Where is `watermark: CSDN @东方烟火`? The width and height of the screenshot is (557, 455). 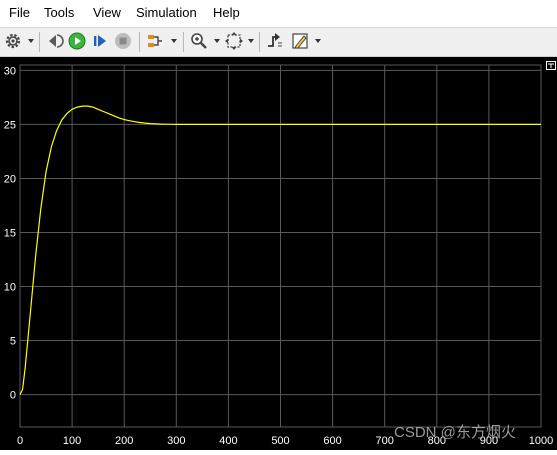 watermark: CSDN @东方烟火 is located at coordinates (455, 432).